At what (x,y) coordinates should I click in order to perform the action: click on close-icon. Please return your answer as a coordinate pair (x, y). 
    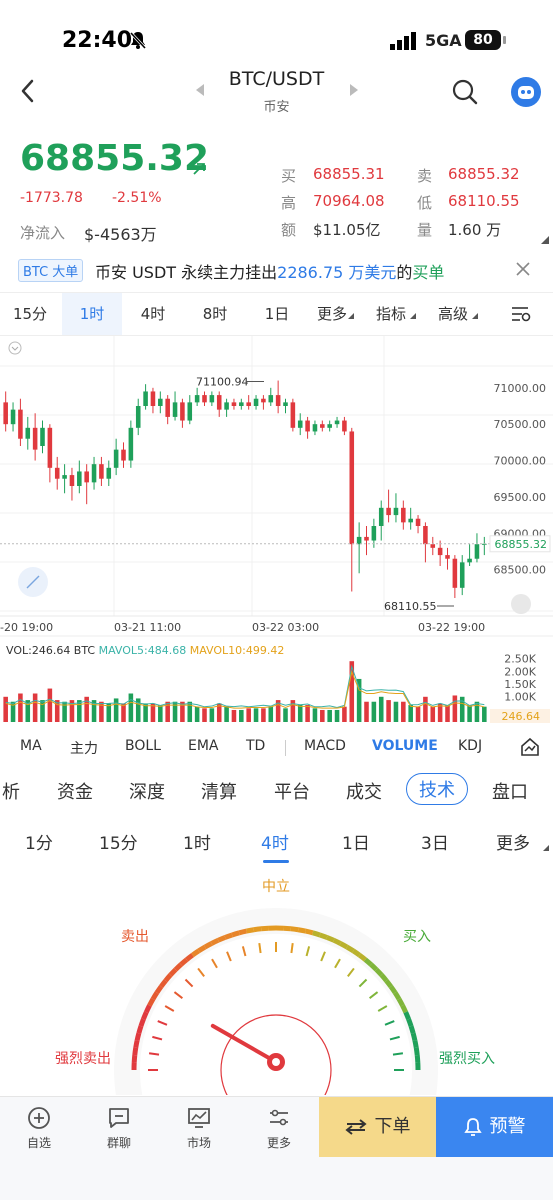
    Looking at the image, I should click on (523, 269).